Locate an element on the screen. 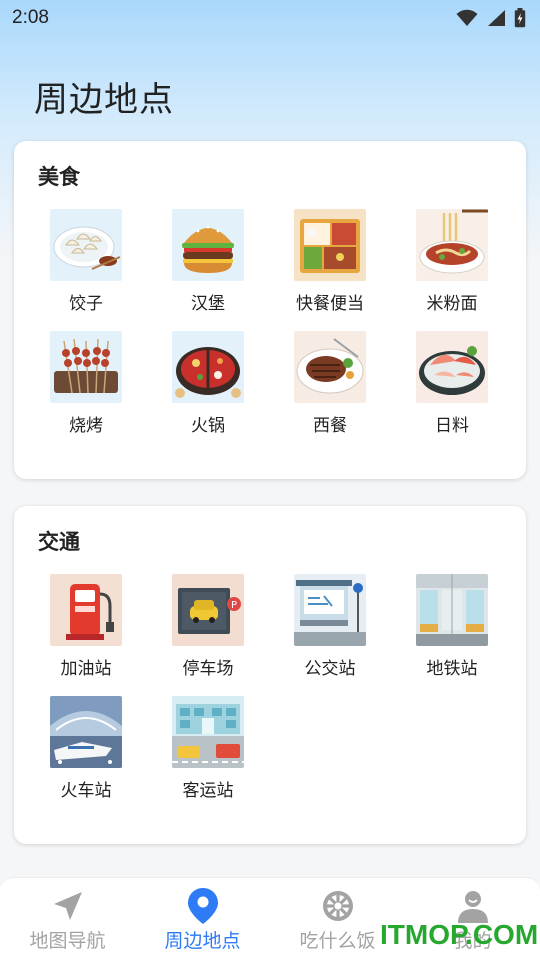 The height and width of the screenshot is (960, 540). barbecue-icon is located at coordinates (86, 367).